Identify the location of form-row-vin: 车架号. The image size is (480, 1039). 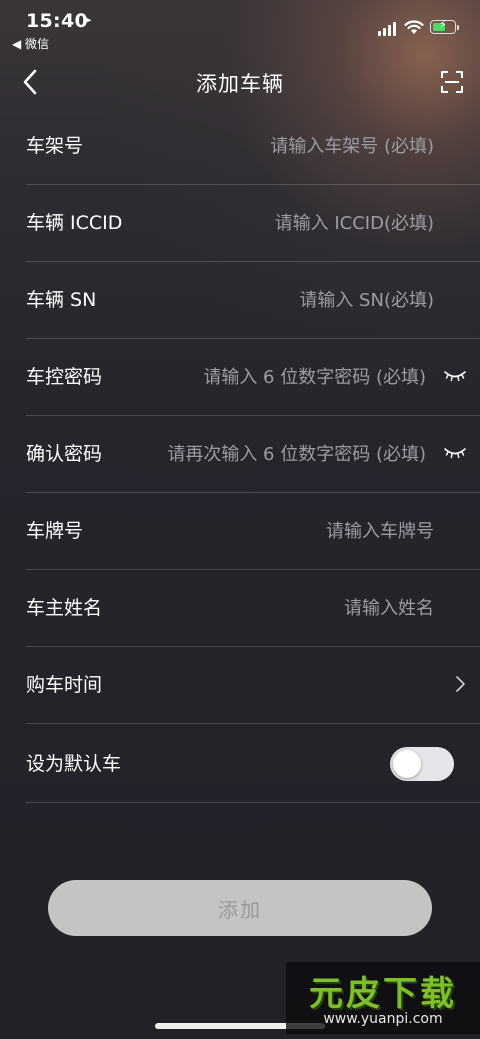
(253, 146).